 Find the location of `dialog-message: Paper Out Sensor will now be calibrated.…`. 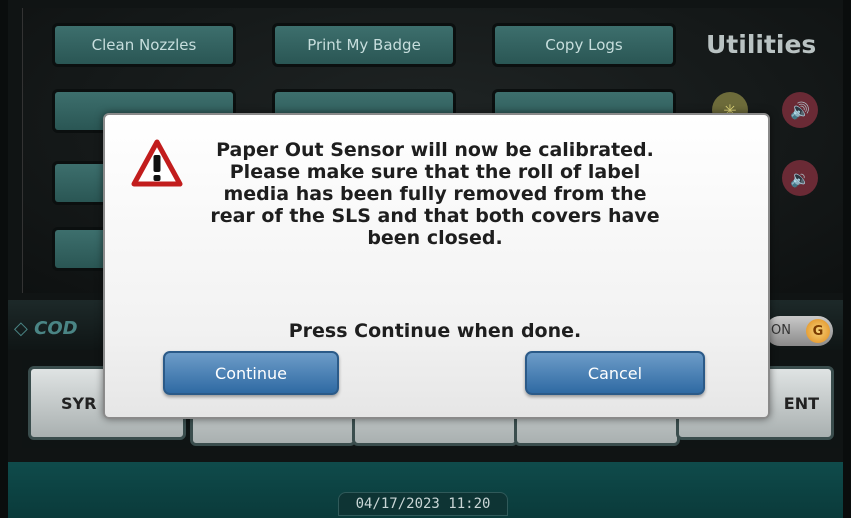

dialog-message: Paper Out Sensor will now be calibrated.… is located at coordinates (435, 194).